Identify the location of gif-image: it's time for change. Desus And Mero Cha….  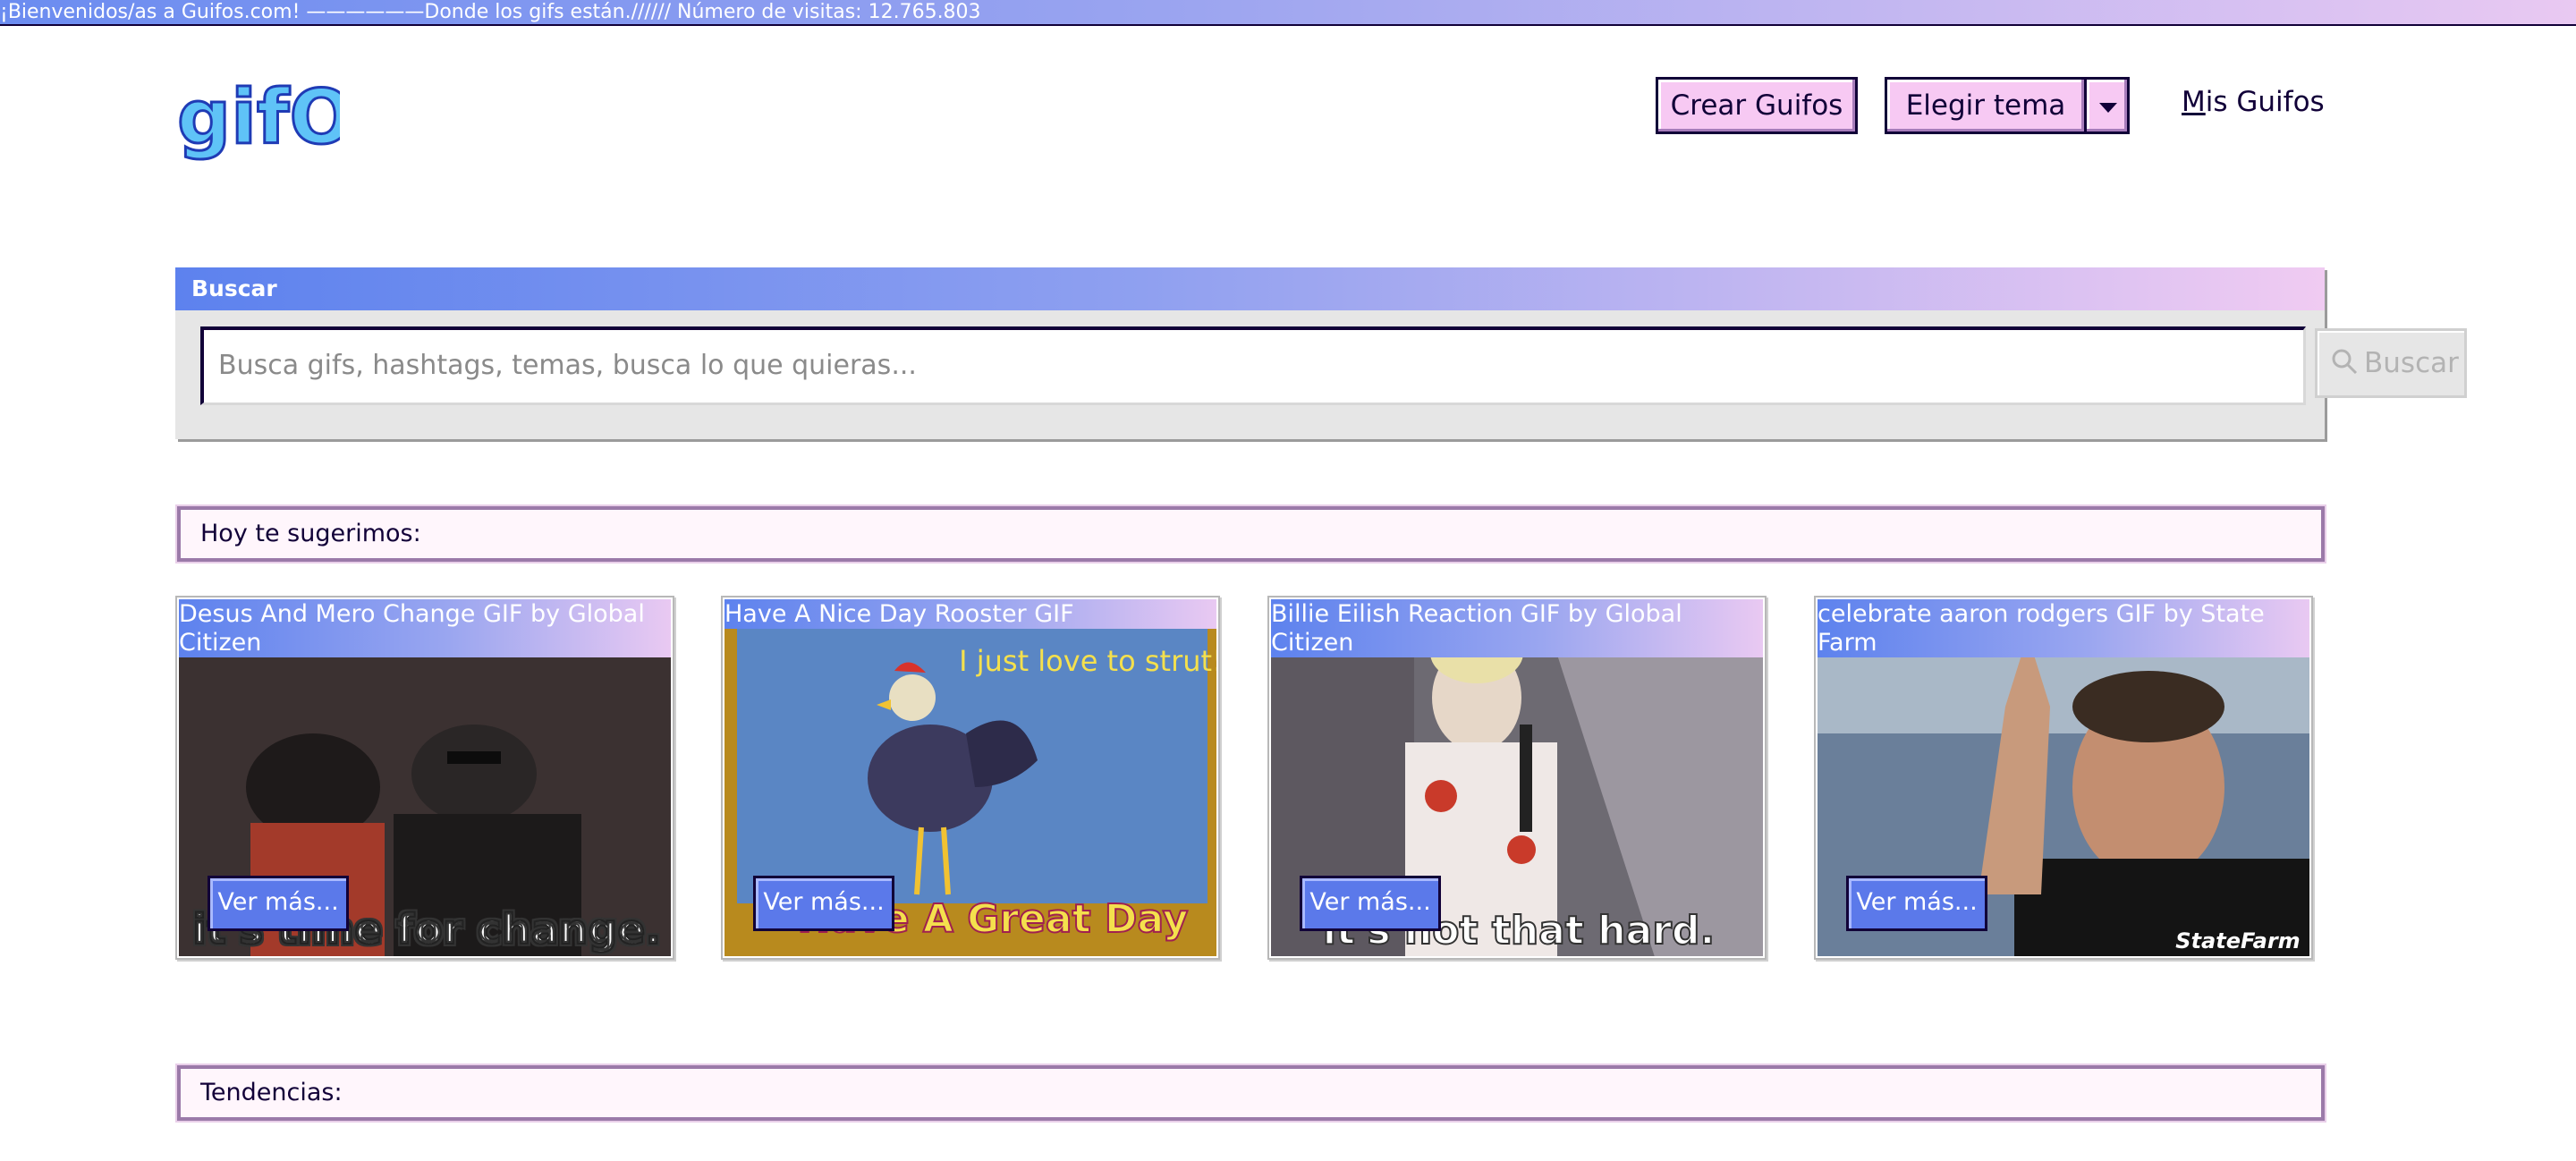
(425, 777).